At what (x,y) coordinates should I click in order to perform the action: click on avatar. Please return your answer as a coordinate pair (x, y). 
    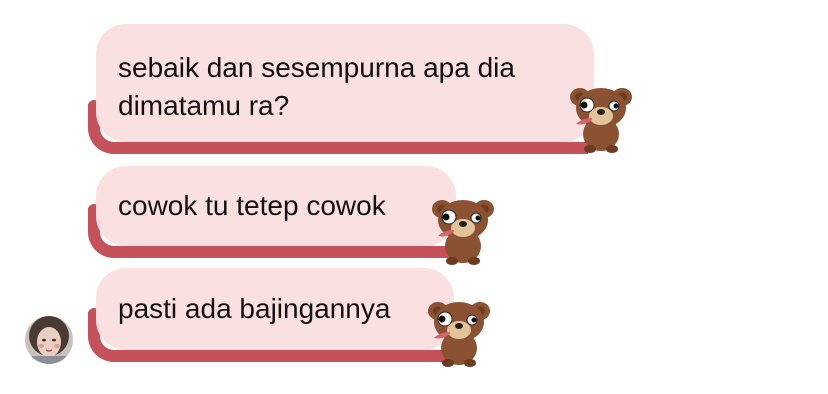
    Looking at the image, I should click on (49, 340).